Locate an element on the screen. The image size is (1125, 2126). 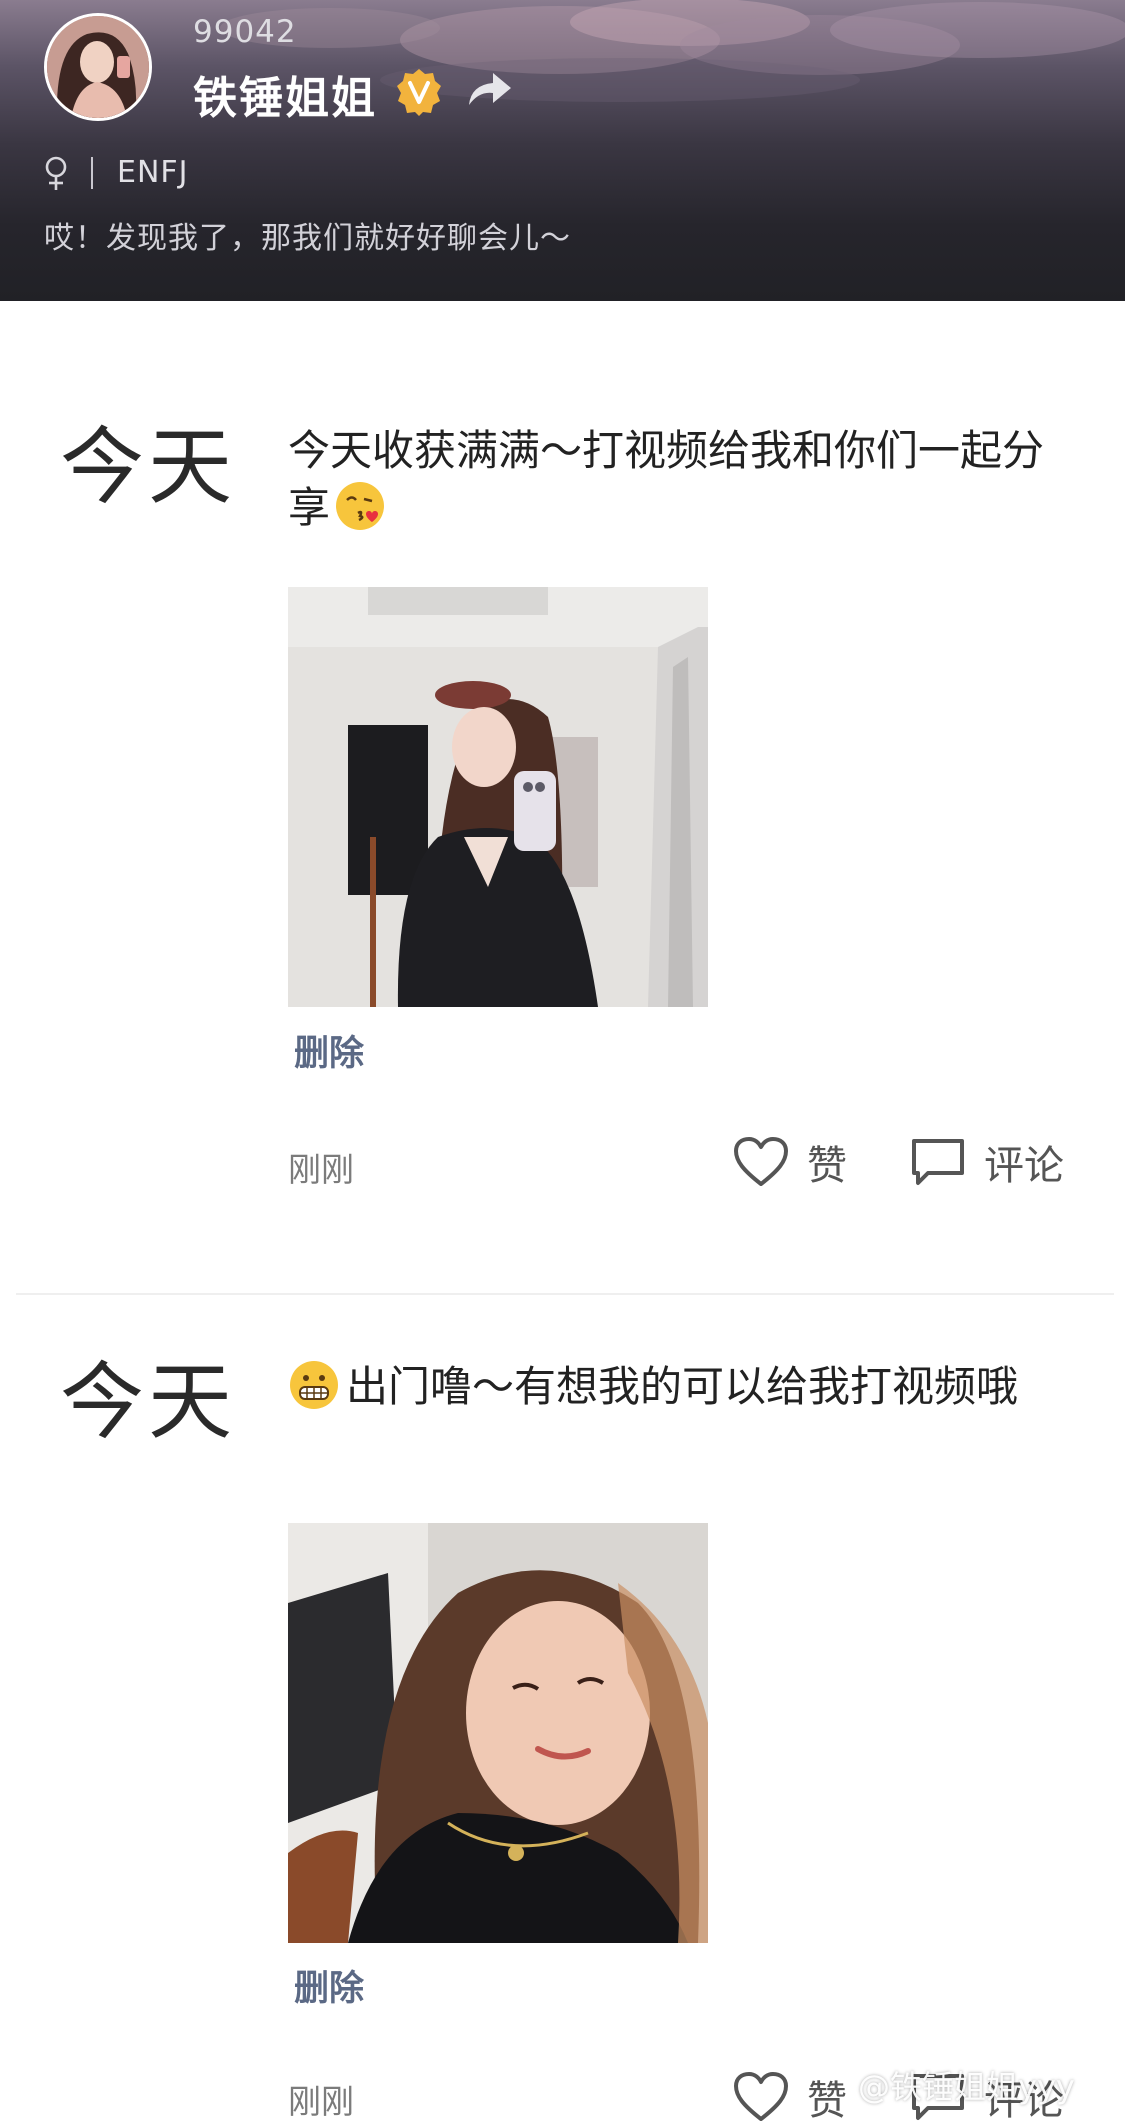
user-name: 铁锤姐姐 is located at coordinates (285, 98).